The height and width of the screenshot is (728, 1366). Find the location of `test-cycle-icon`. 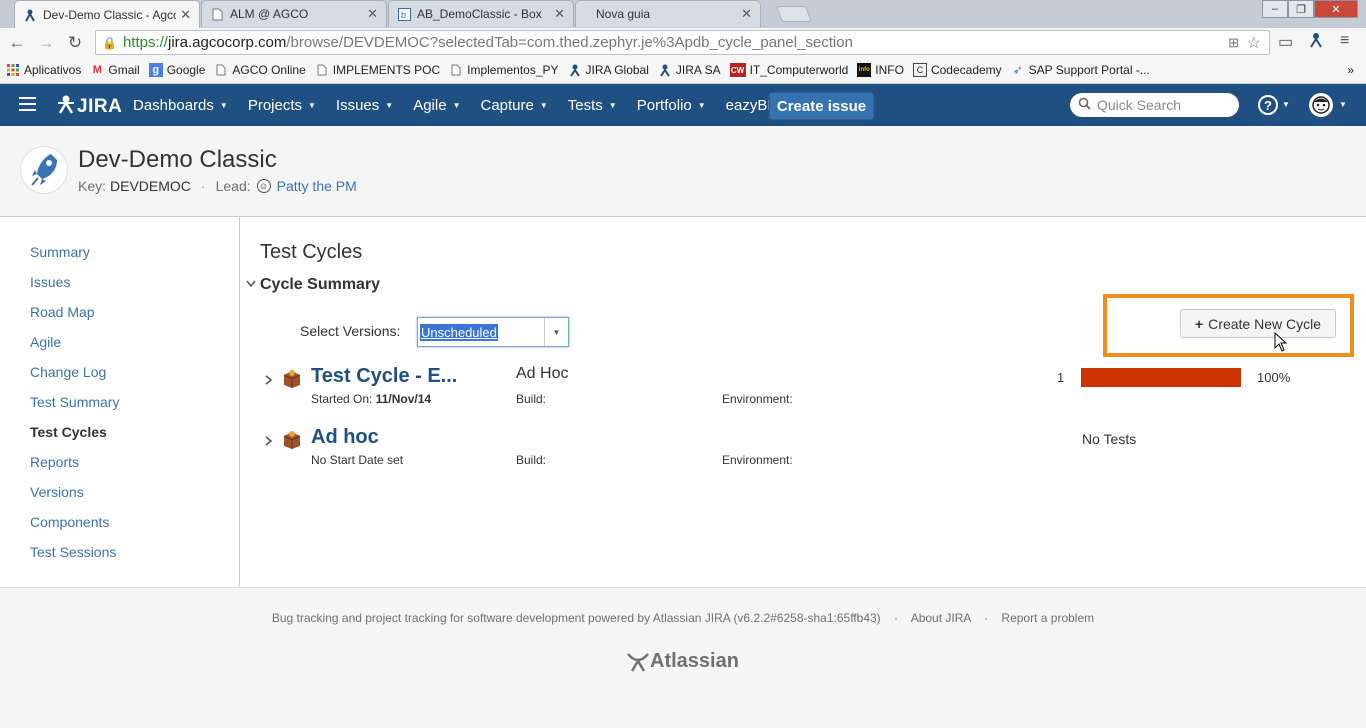

test-cycle-icon is located at coordinates (292, 440).